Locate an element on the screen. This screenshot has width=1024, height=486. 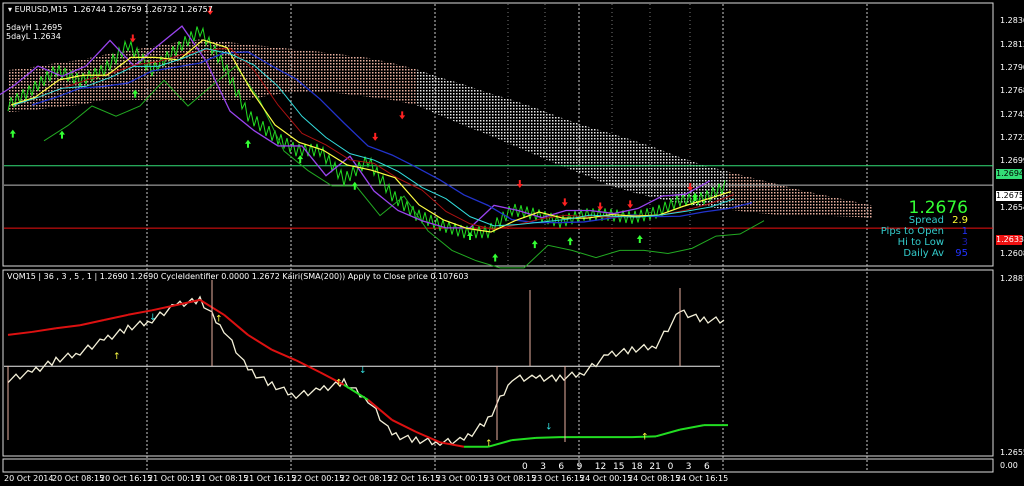
daily-av-label: Daily Av is located at coordinates (923, 253).